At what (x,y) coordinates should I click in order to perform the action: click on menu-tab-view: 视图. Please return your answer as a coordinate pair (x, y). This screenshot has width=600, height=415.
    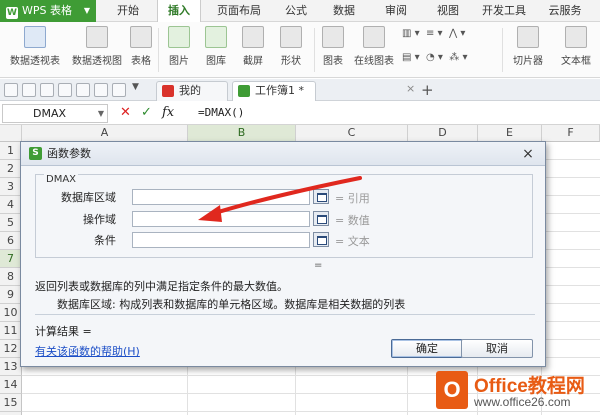
    Looking at the image, I should click on (448, 11).